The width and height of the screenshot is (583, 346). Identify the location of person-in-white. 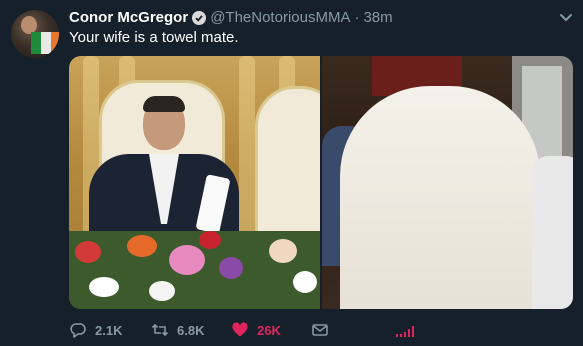
(552, 232).